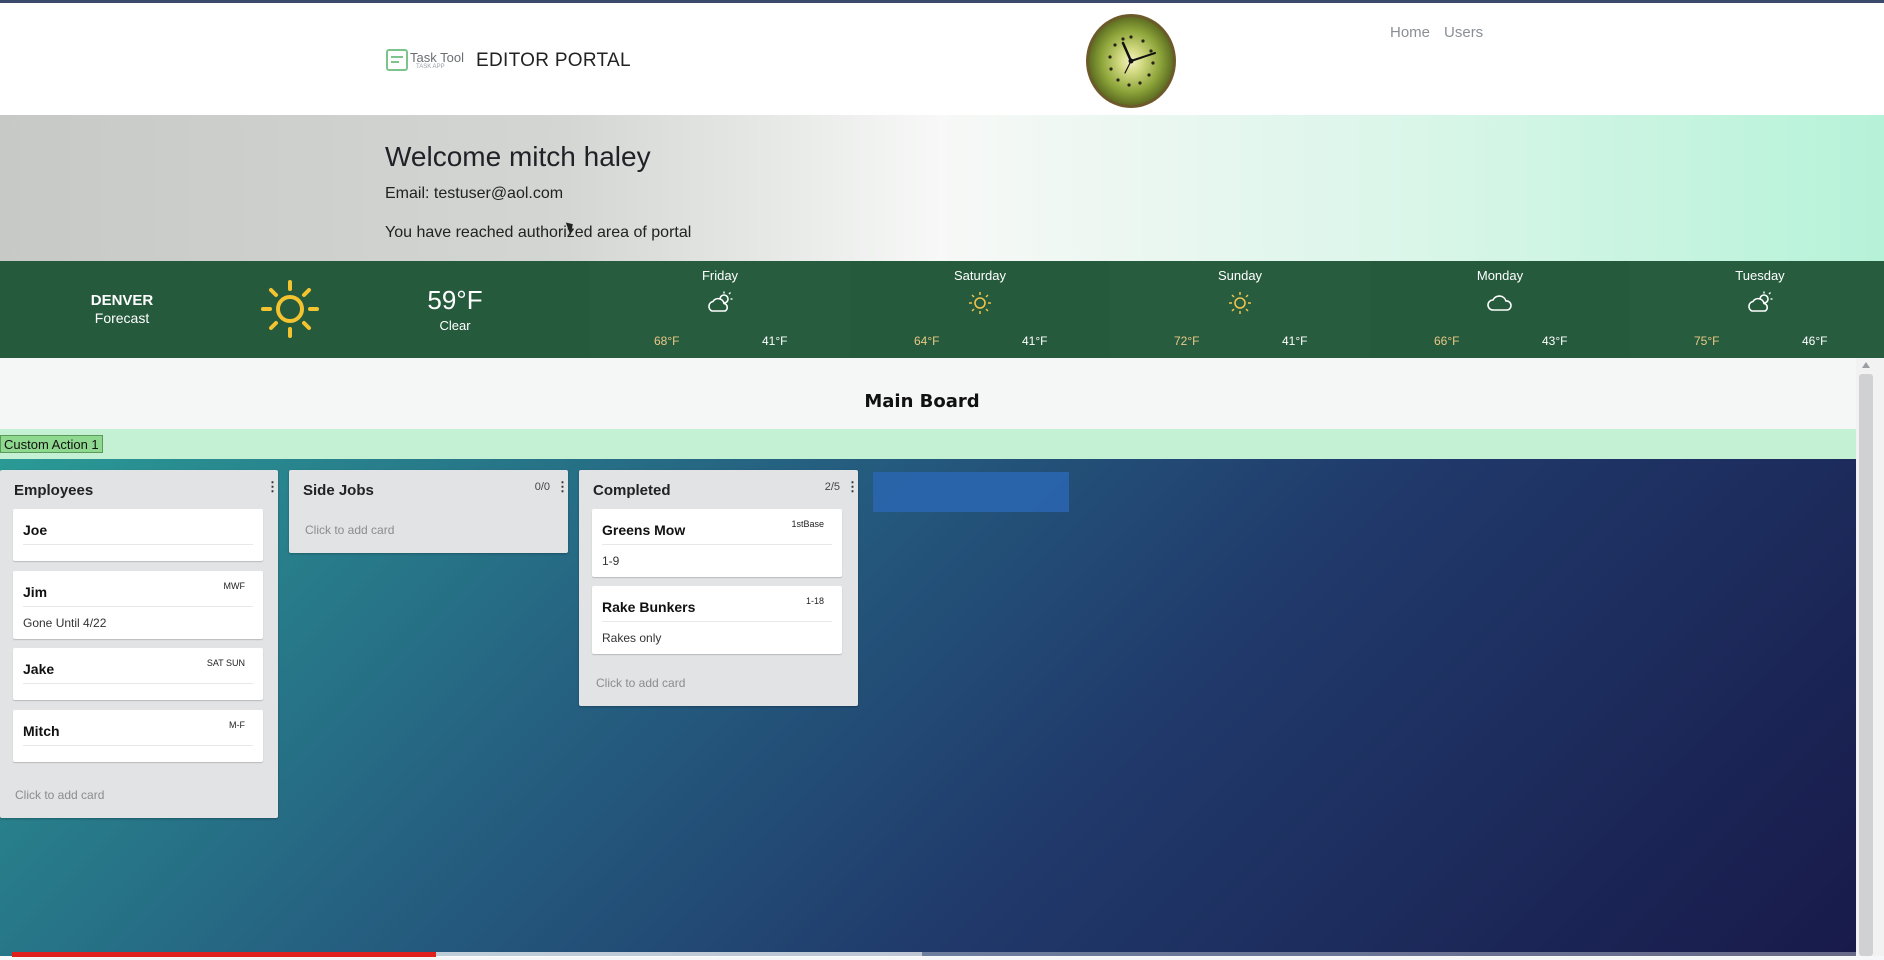  Describe the element at coordinates (814, 601) in the screenshot. I see `card-tag: 1-18` at that location.